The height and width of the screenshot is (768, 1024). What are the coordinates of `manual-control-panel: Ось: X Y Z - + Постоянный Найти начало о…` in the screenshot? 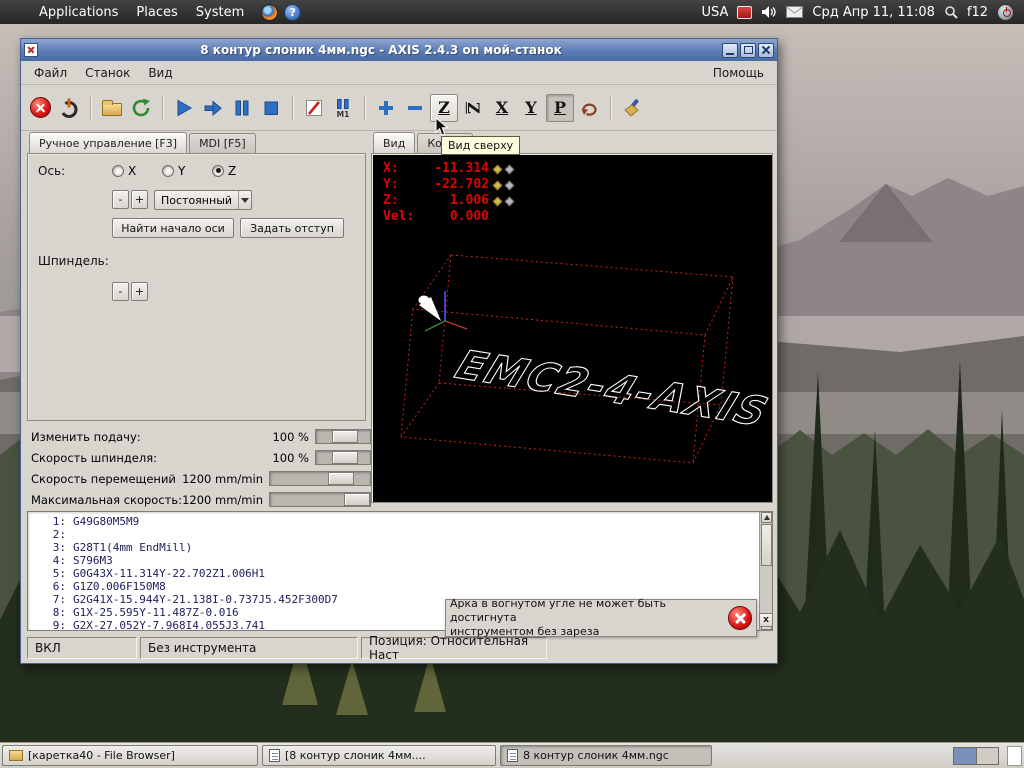 It's located at (196, 287).